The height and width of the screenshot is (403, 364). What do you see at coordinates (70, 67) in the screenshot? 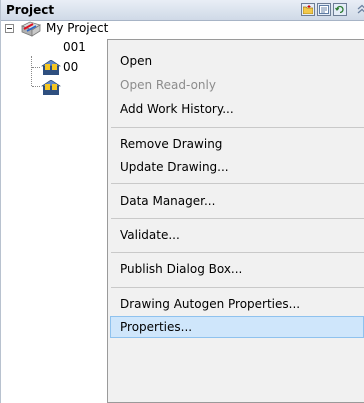
I see `tree-item-label: 00` at bounding box center [70, 67].